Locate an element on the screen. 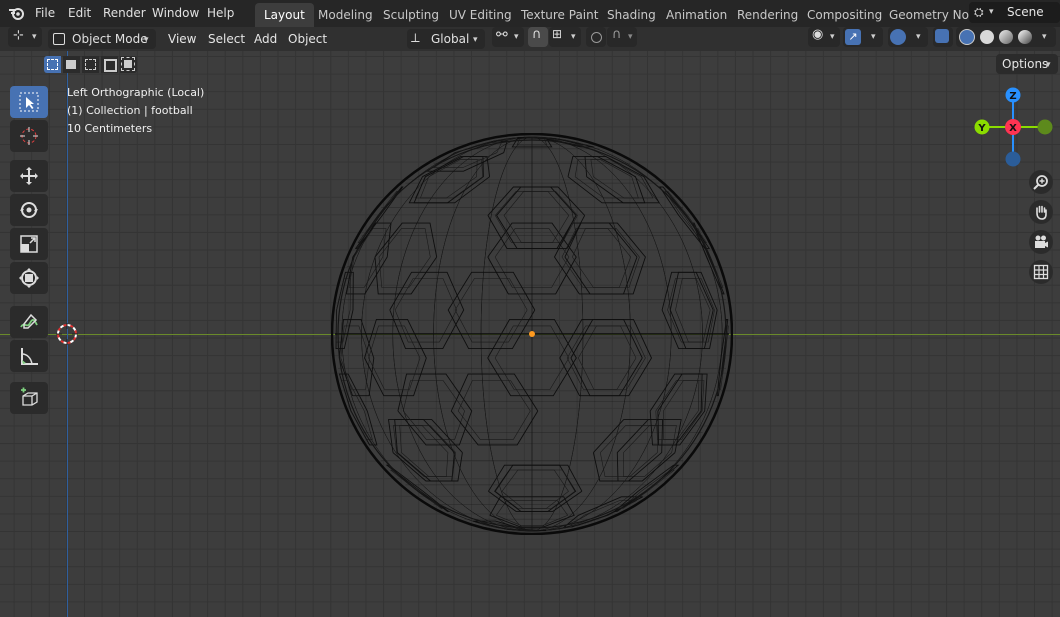  pivot-point-button: ⚯ ▾ is located at coordinates (508, 37).